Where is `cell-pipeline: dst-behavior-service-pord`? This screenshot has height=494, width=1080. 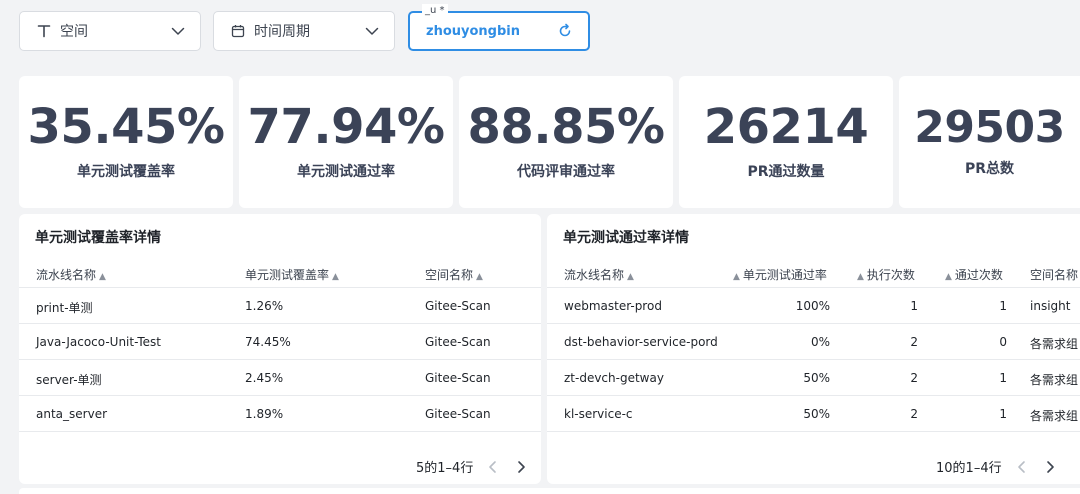
cell-pipeline: dst-behavior-service-pord is located at coordinates (641, 342).